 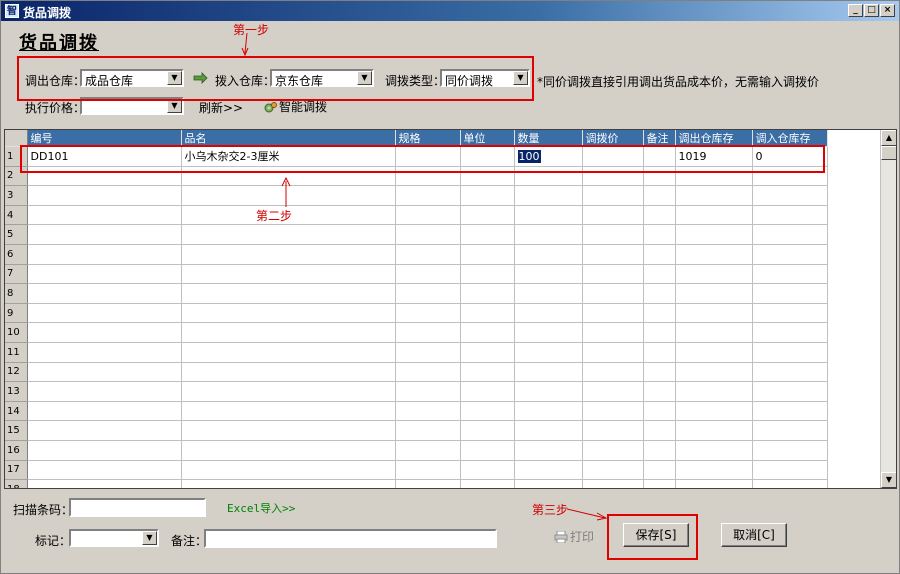 I want to click on print-button: 打印, so click(x=574, y=536).